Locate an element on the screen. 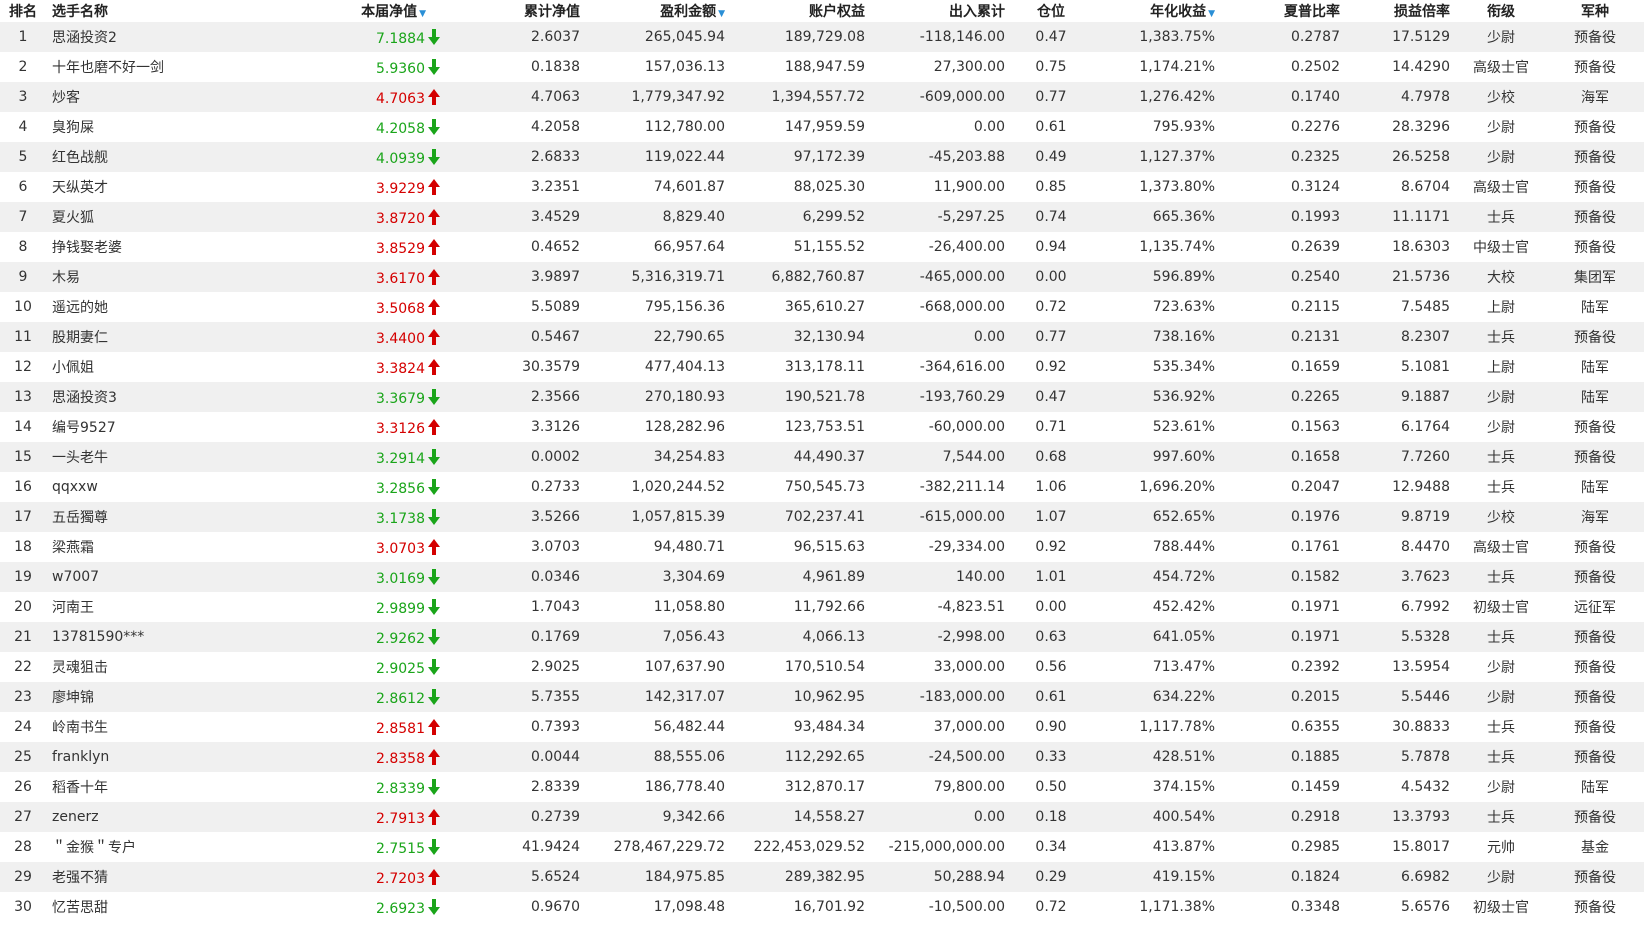  player-name: qqxxw is located at coordinates (161, 487).